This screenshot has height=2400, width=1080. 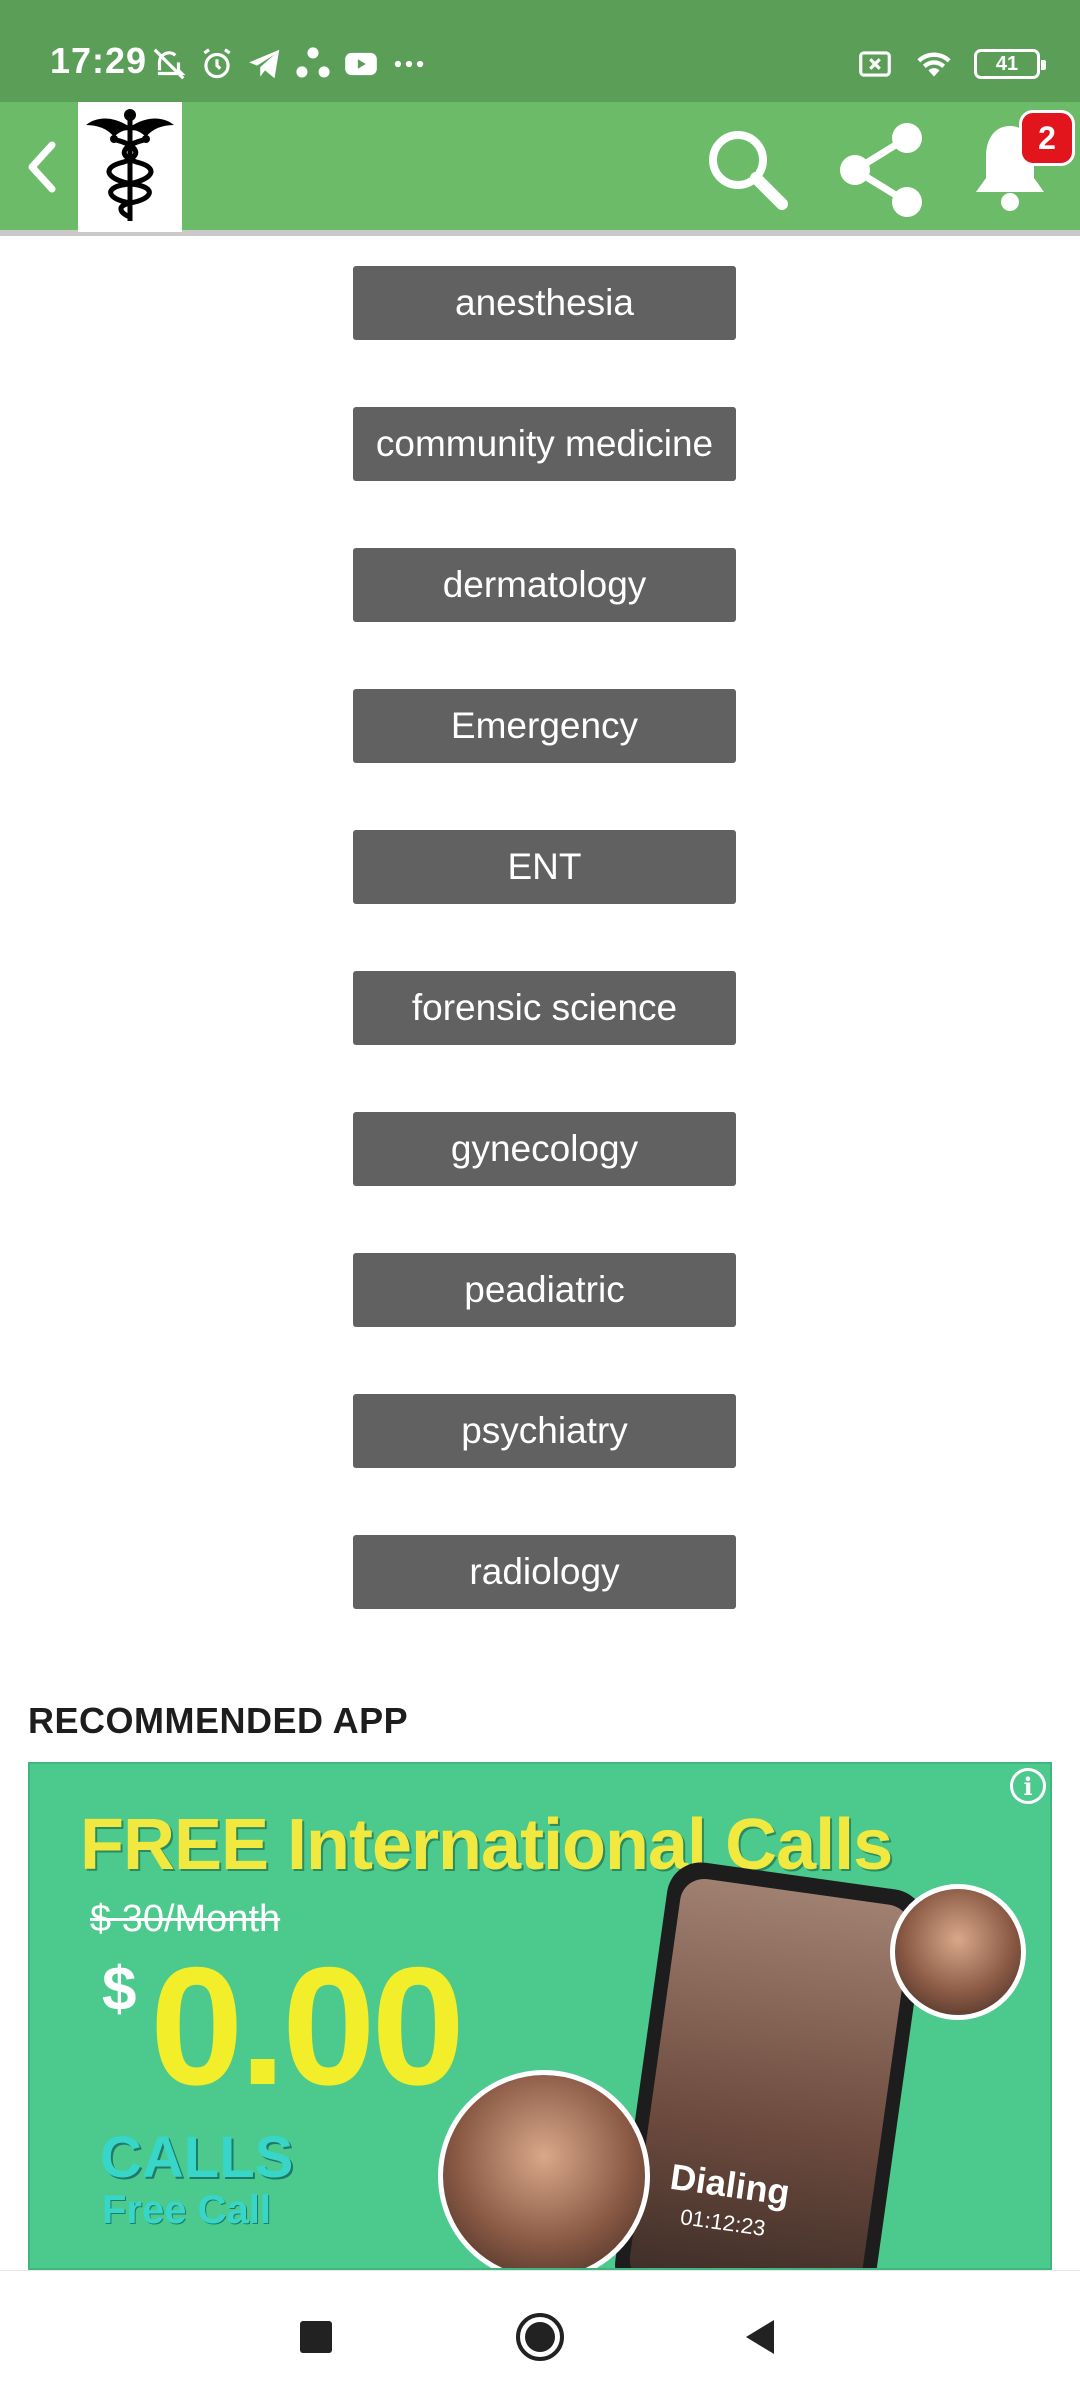 I want to click on category-button-dermatology: dermatology, so click(x=544, y=585).